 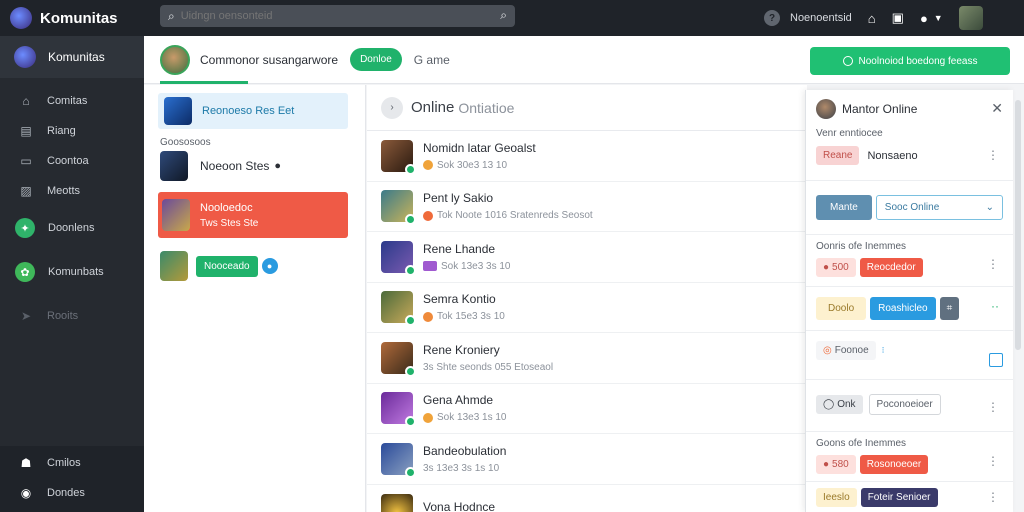 I want to click on checkbox-icon, so click(x=996, y=360).